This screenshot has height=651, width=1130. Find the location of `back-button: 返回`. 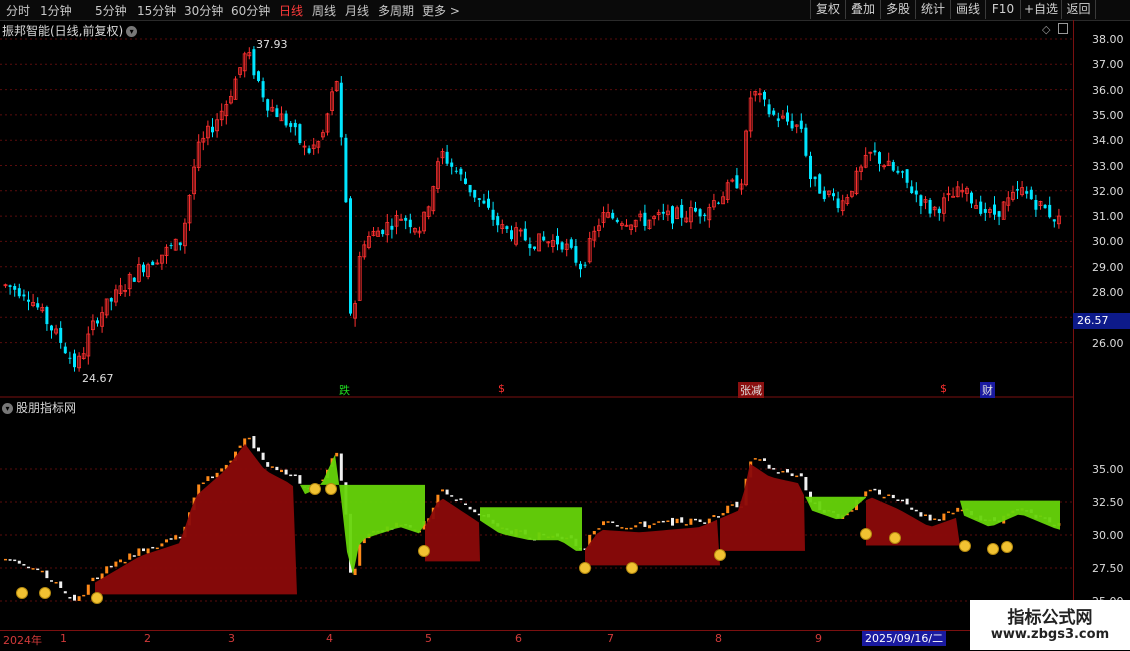

back-button: 返回 is located at coordinates (1078, 9).